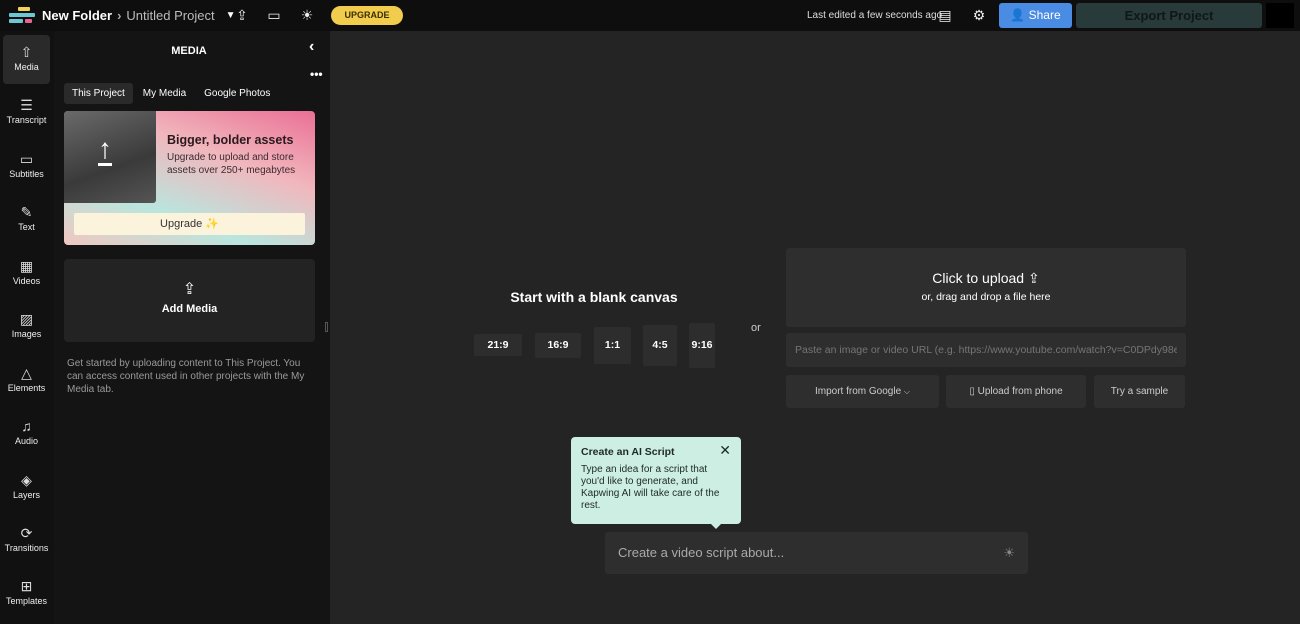  Describe the element at coordinates (26, 480) in the screenshot. I see `layers-icon: ◈` at that location.